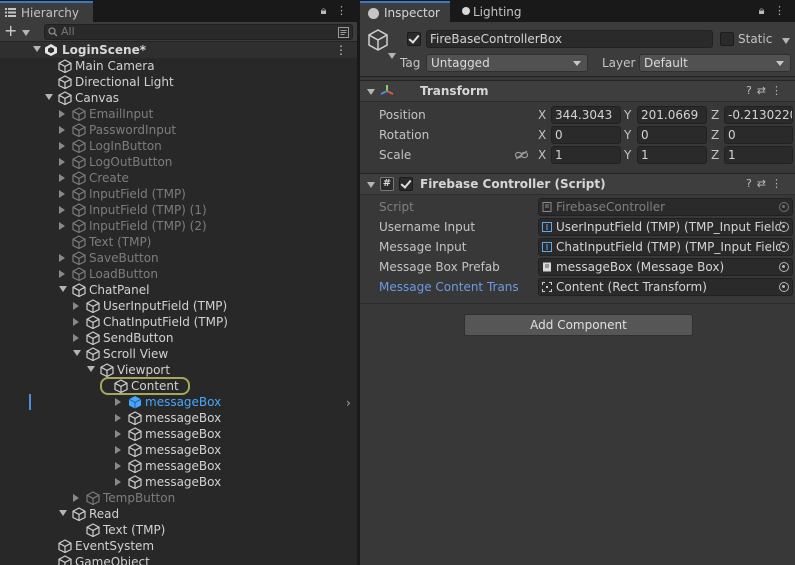 The height and width of the screenshot is (565, 795). What do you see at coordinates (665, 287) in the screenshot?
I see `message-content-trans-field: Content (Rect Transform)` at bounding box center [665, 287].